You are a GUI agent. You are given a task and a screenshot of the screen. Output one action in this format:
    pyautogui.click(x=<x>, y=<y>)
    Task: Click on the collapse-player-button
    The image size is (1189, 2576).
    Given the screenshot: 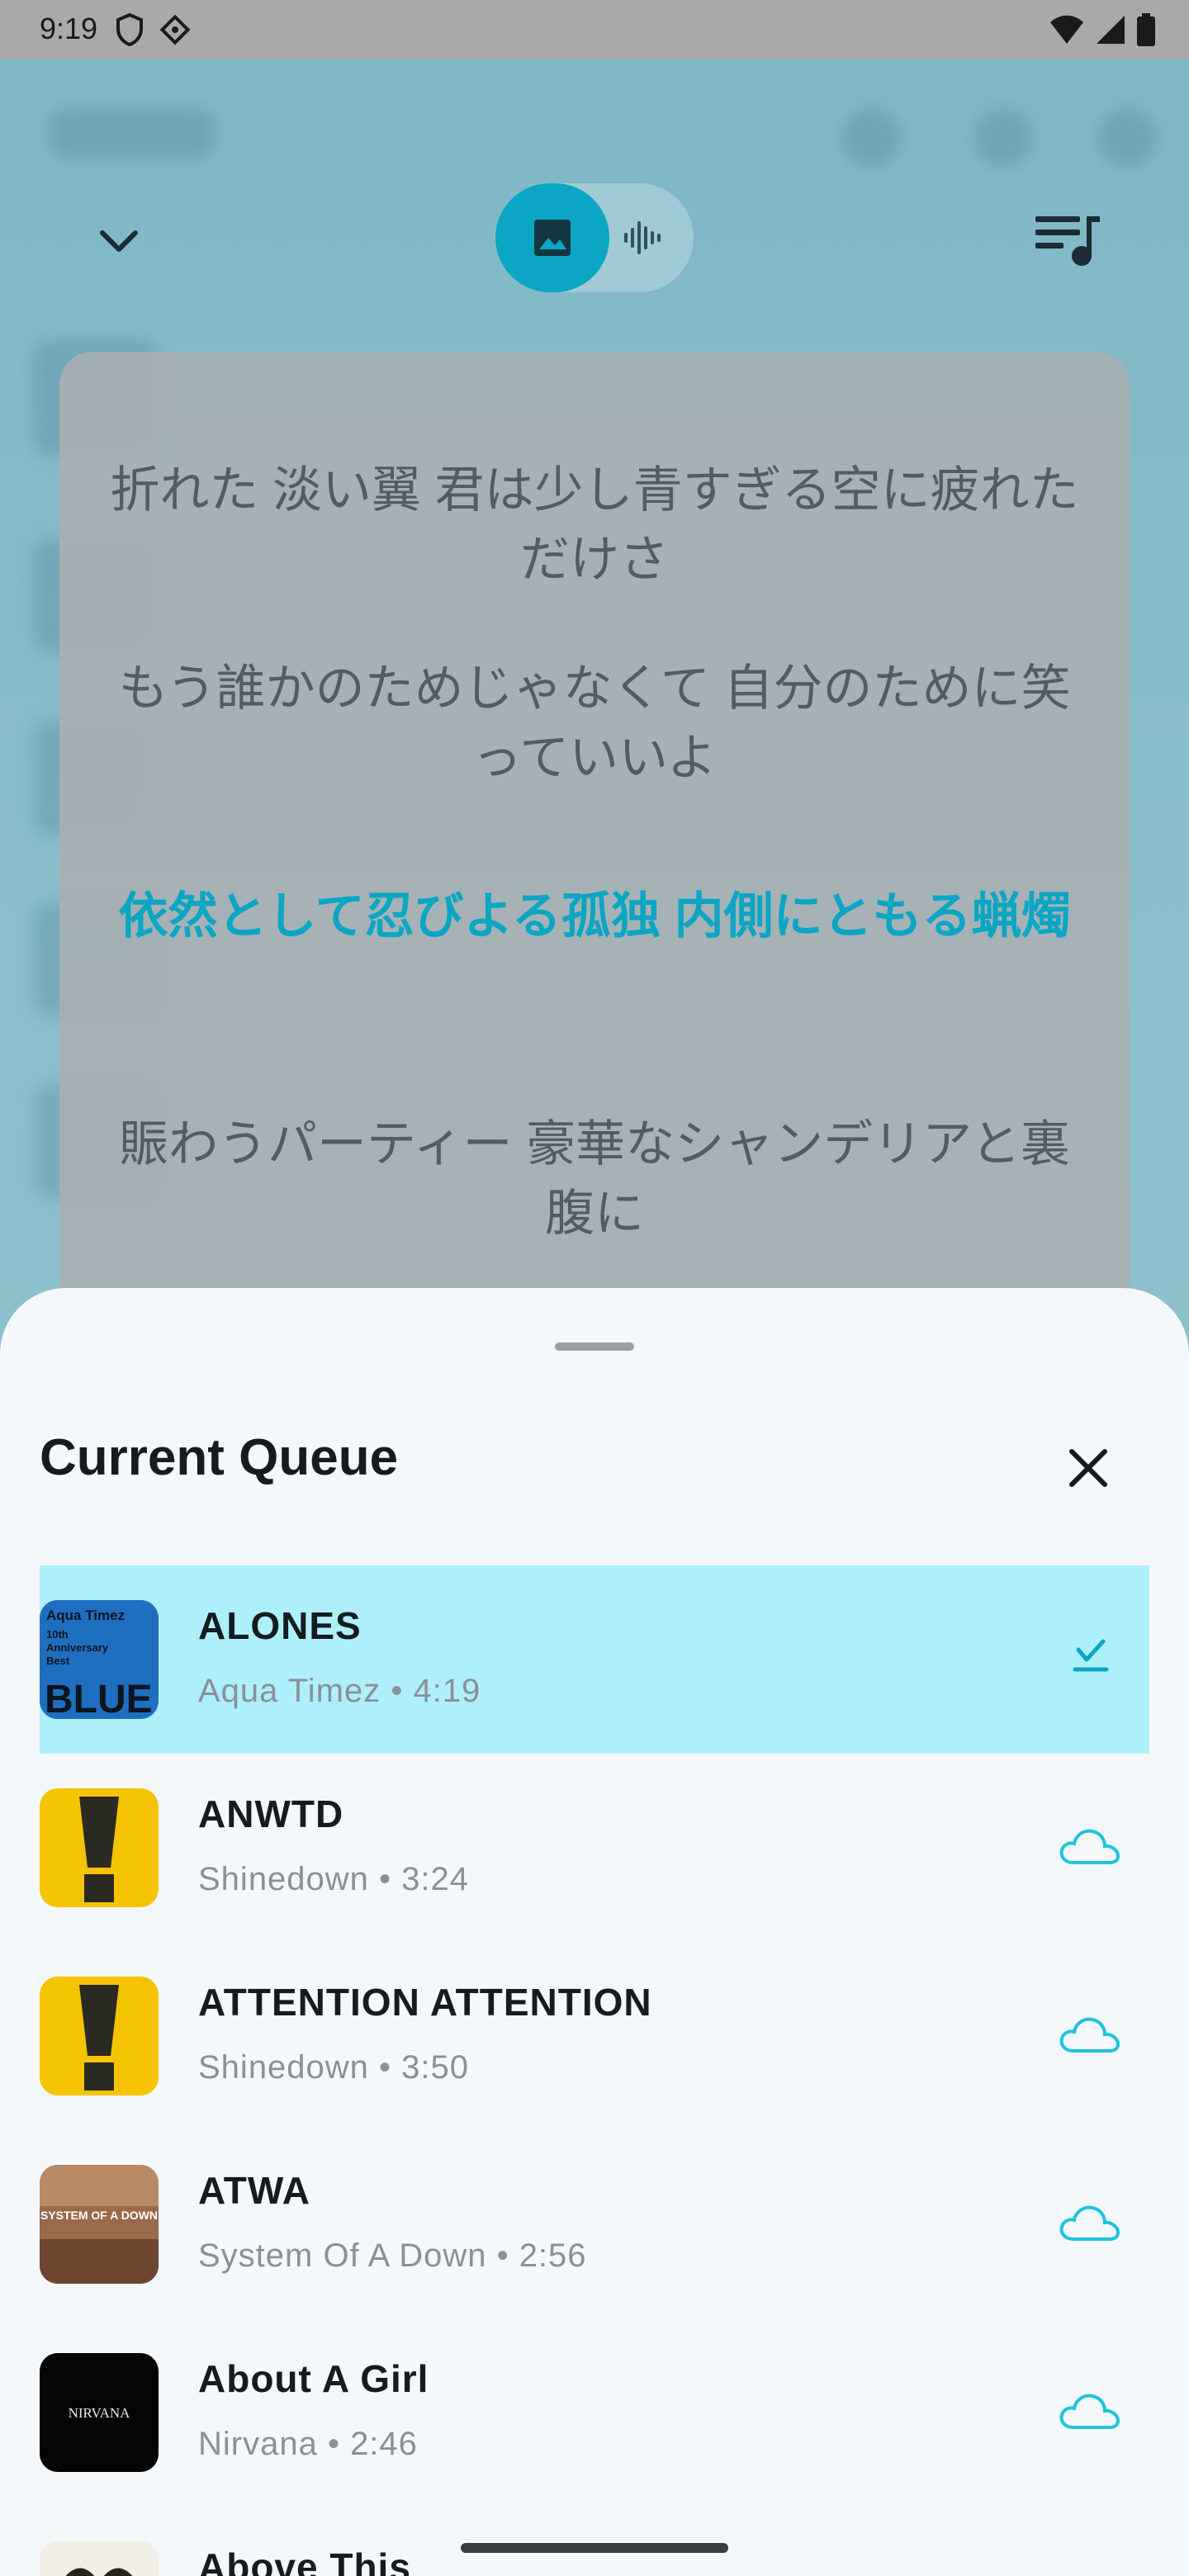 What is the action you would take?
    pyautogui.click(x=118, y=241)
    